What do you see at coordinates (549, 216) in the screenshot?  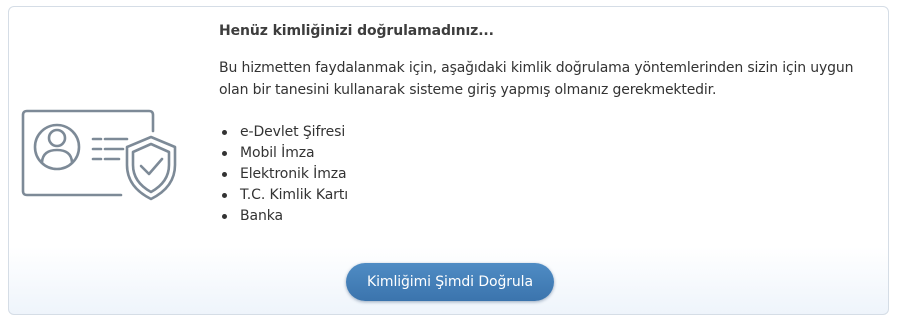 I see `list-item: Banka` at bounding box center [549, 216].